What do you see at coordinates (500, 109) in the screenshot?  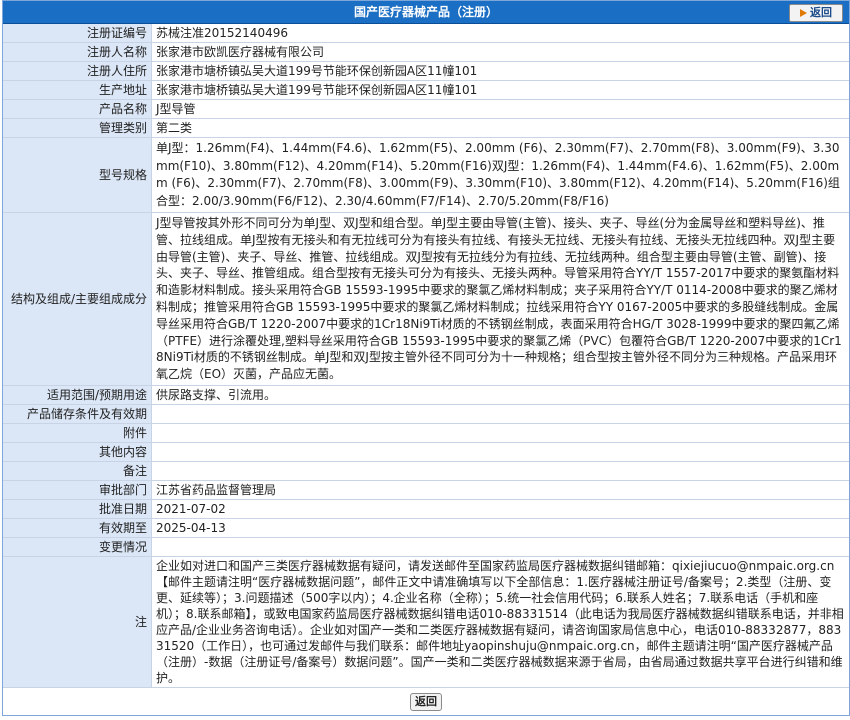 I see `field-value: J型导管` at bounding box center [500, 109].